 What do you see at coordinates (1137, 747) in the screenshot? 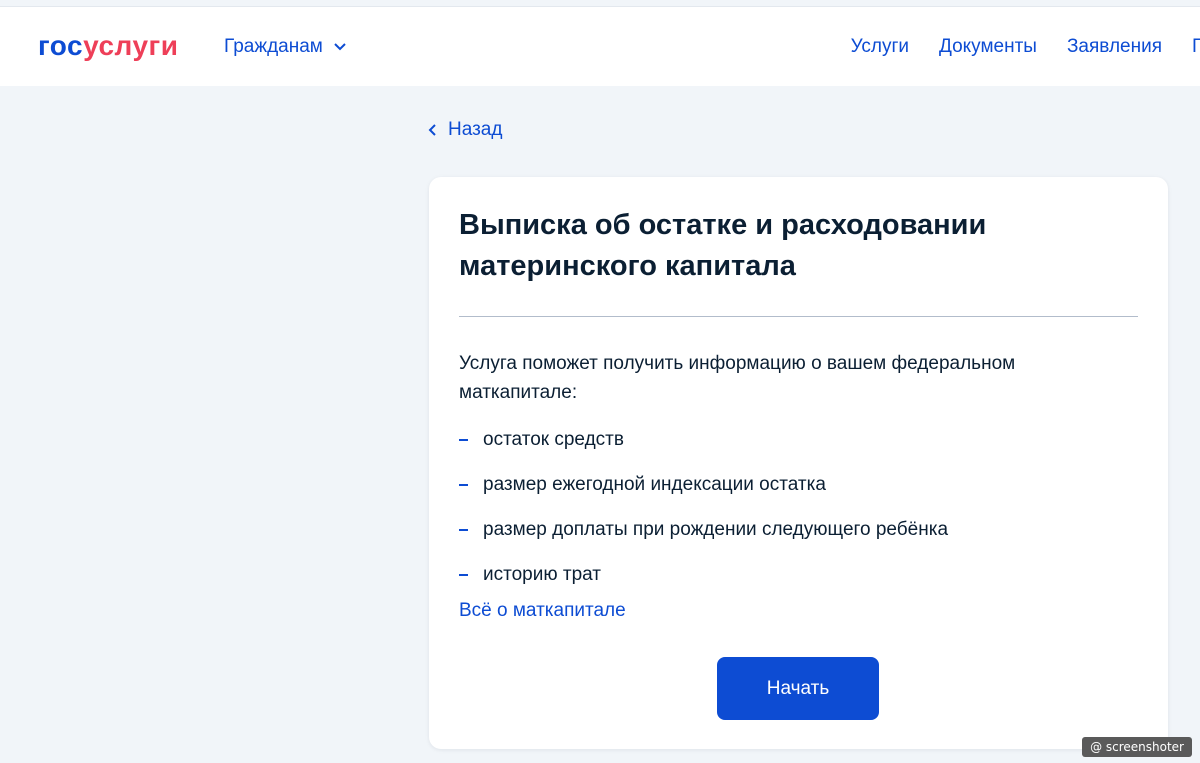
I see `screenshoter-watermark: @ screenshoter` at bounding box center [1137, 747].